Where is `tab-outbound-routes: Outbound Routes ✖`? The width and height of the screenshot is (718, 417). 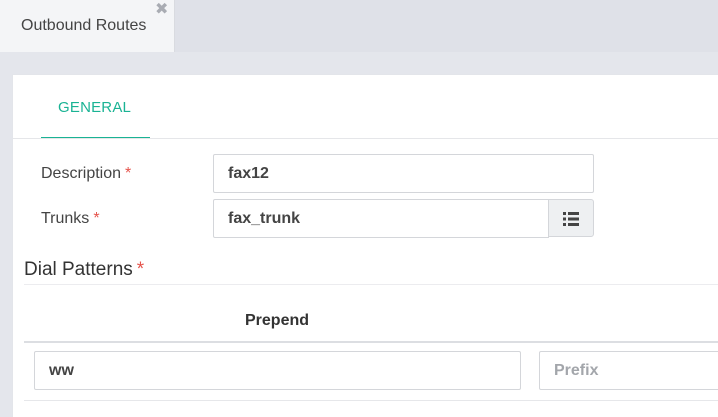
tab-outbound-routes: Outbound Routes ✖ is located at coordinates (87, 26).